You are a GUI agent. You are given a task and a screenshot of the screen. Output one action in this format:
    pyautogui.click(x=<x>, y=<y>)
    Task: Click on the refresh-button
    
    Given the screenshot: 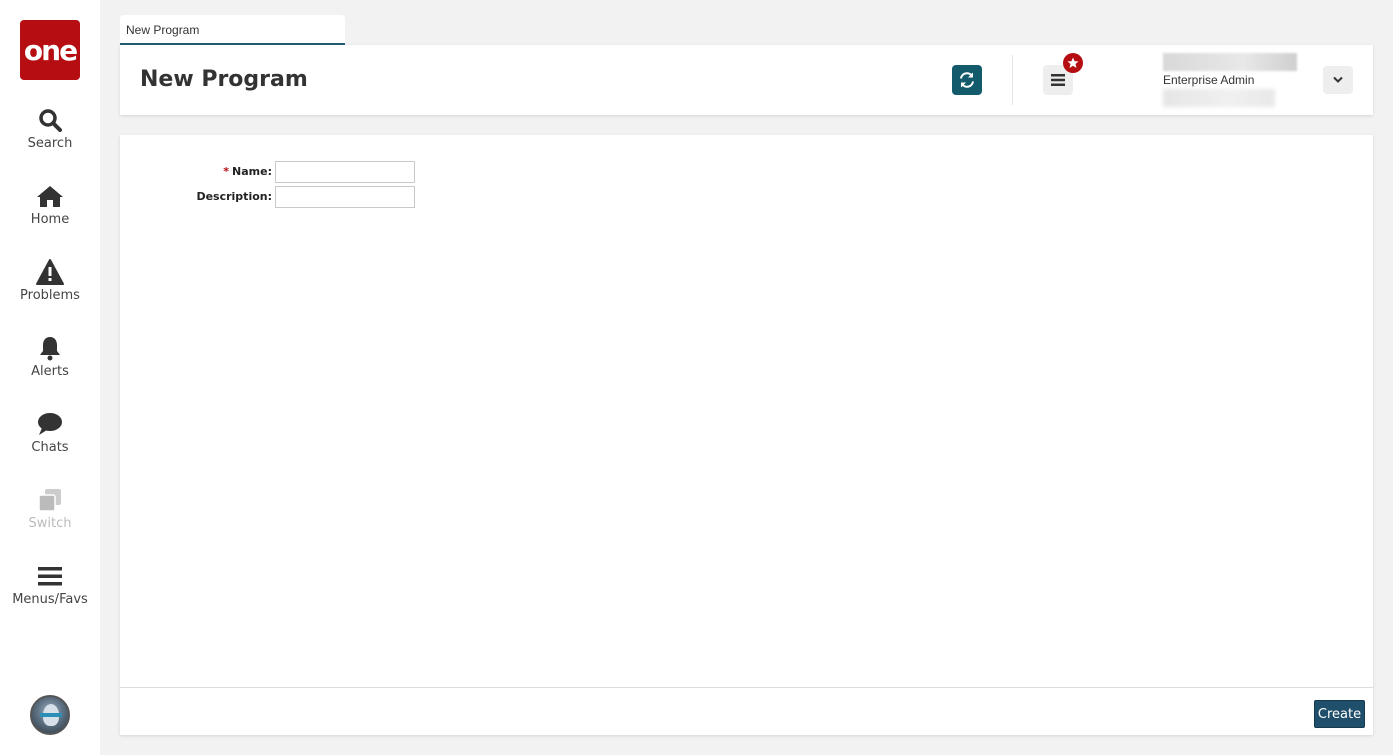 What is the action you would take?
    pyautogui.click(x=967, y=80)
    